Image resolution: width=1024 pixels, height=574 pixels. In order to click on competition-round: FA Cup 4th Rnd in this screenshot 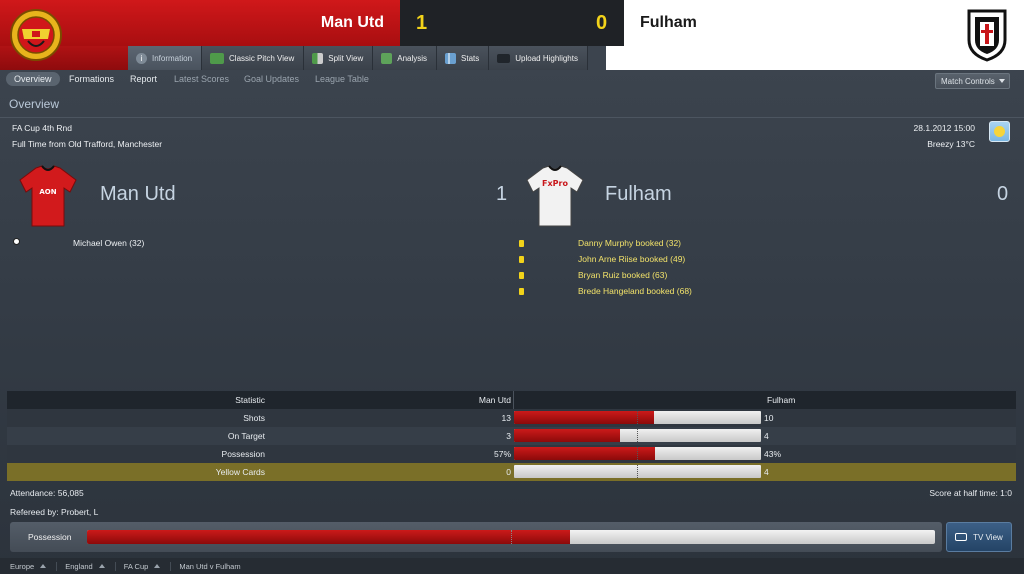, I will do `click(42, 128)`.